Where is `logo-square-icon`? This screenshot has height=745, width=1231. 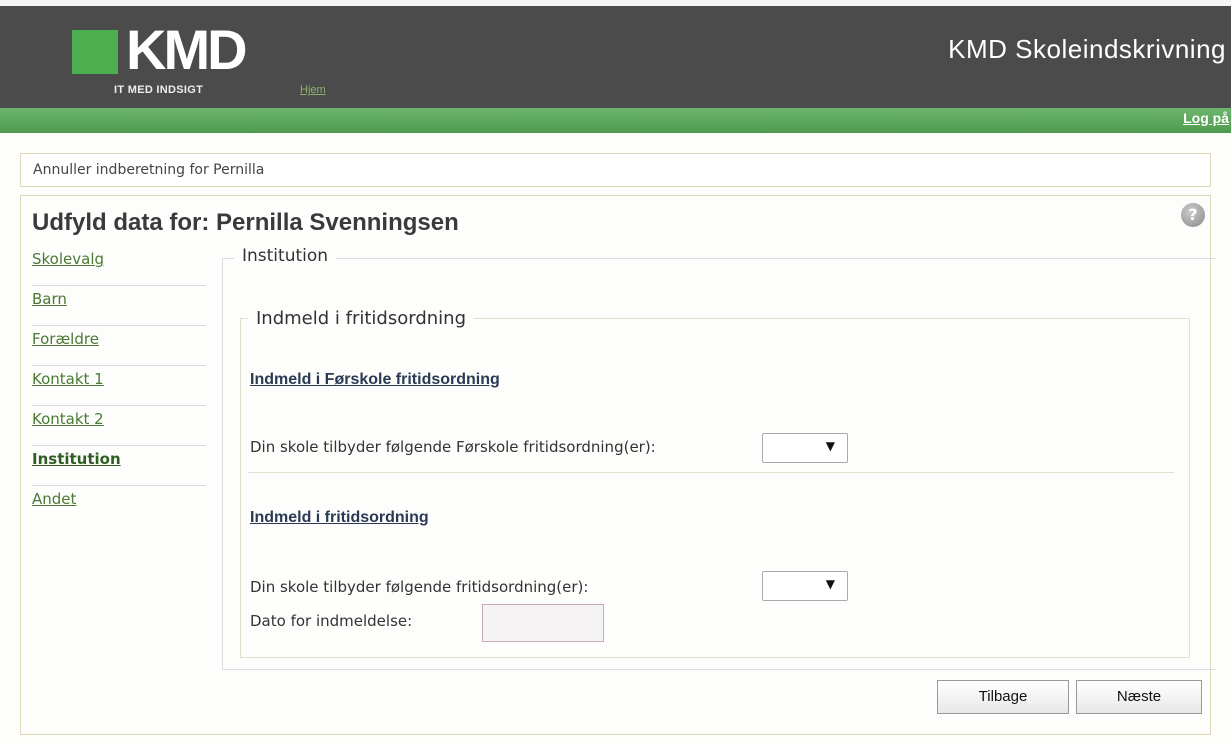
logo-square-icon is located at coordinates (95, 52).